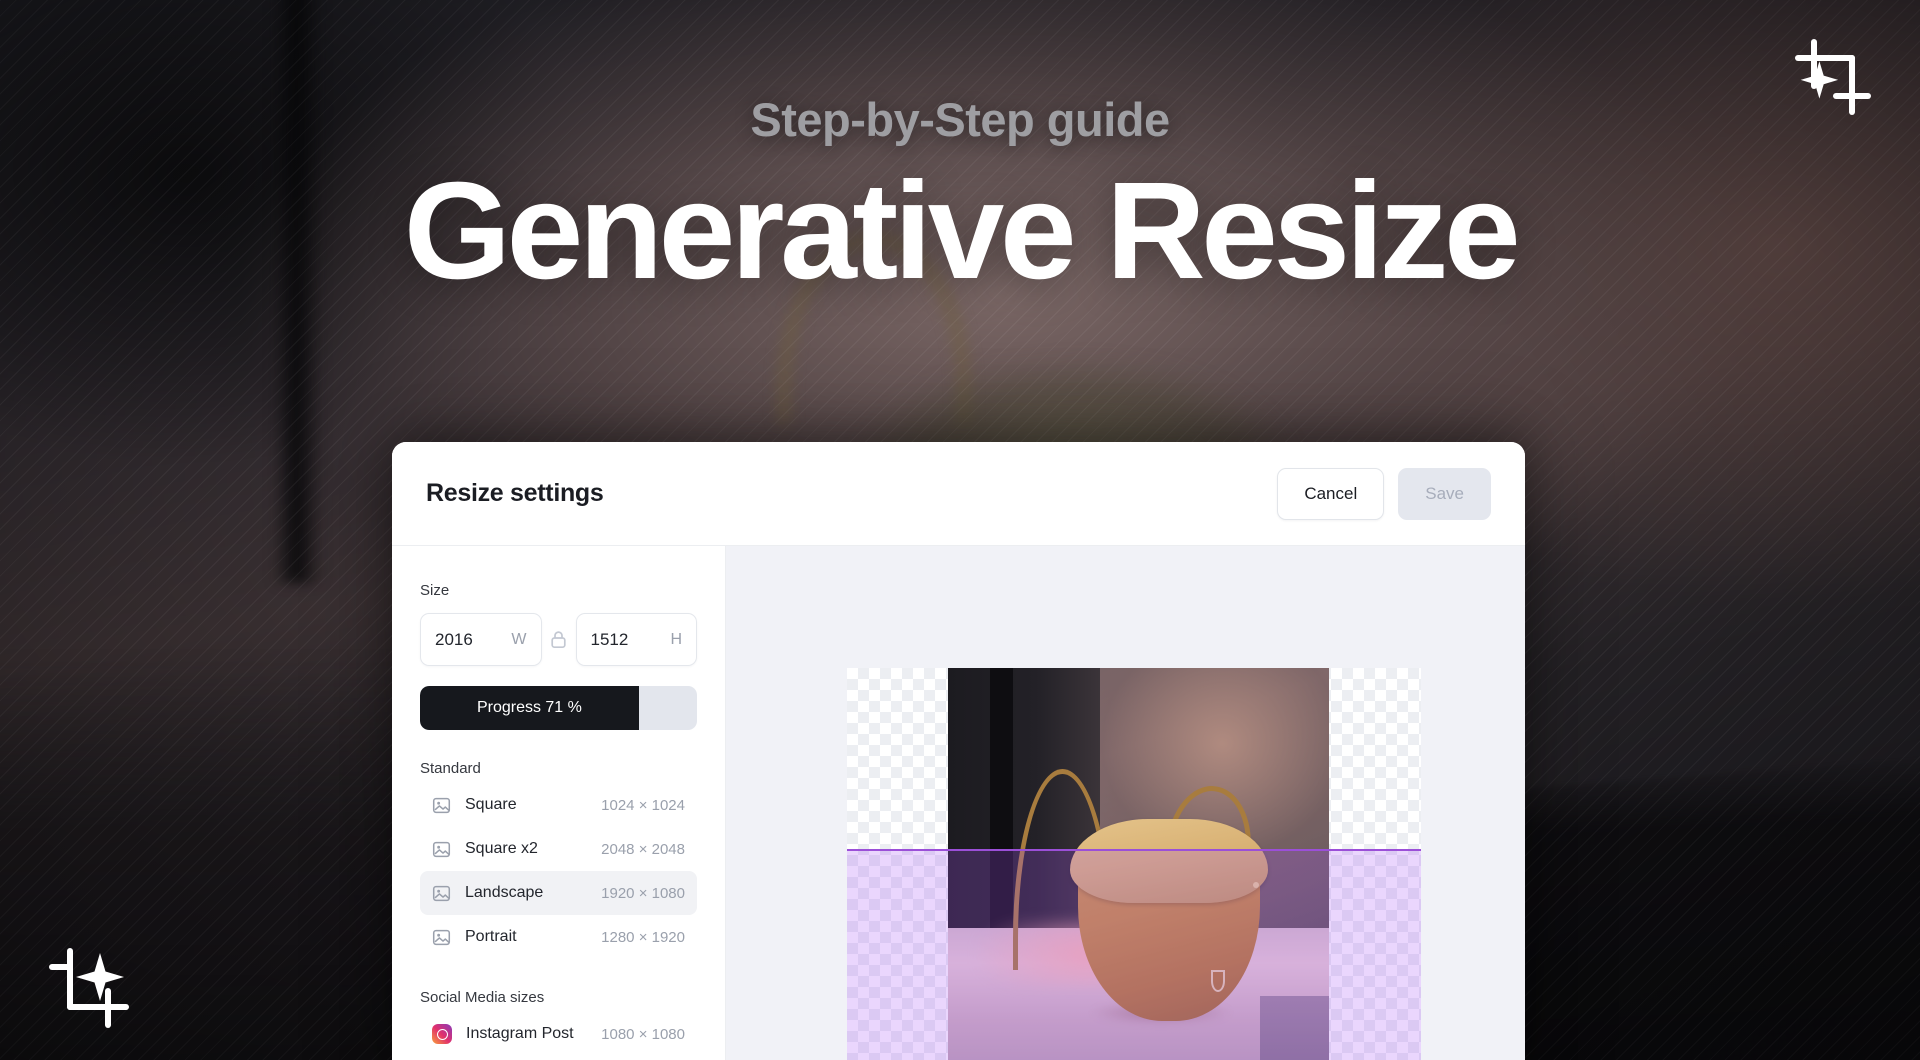 The width and height of the screenshot is (1920, 1060). I want to click on aspect-ratio-lock-button, so click(559, 639).